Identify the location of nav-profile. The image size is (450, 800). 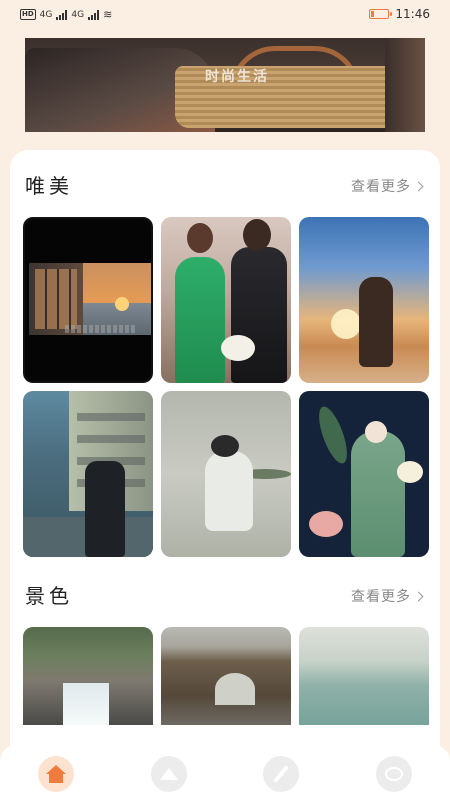
(394, 774).